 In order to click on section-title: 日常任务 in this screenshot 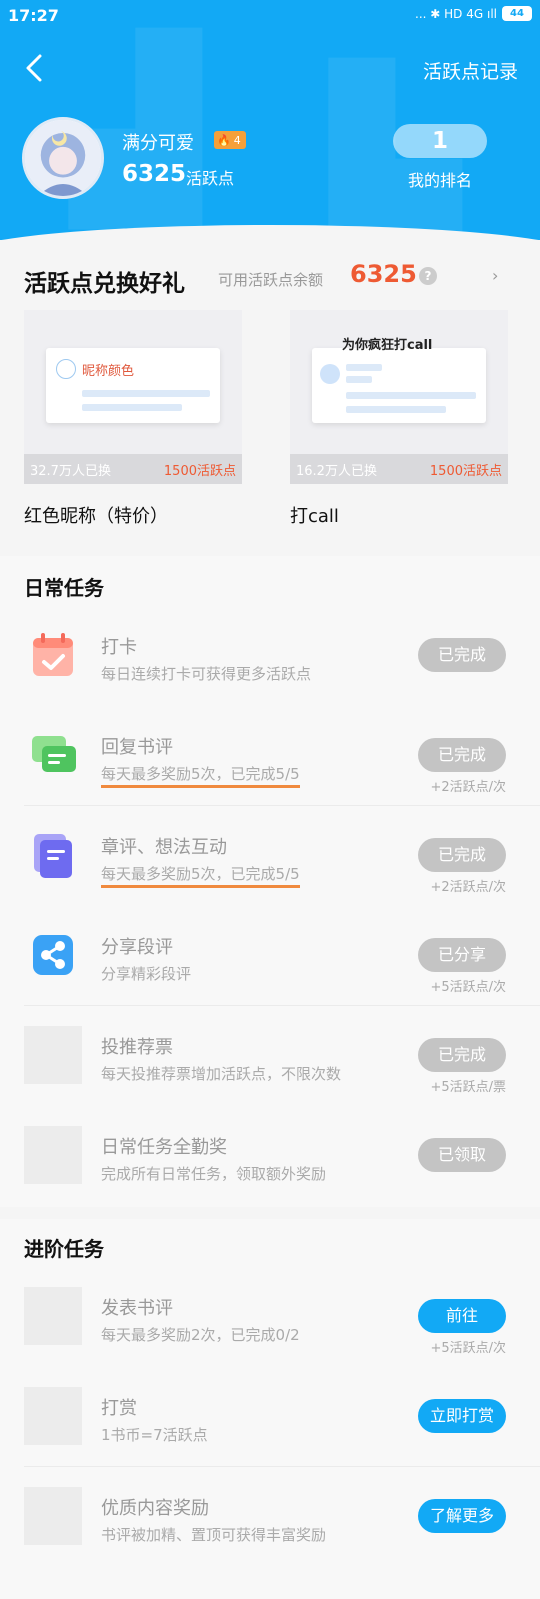, I will do `click(64, 588)`.